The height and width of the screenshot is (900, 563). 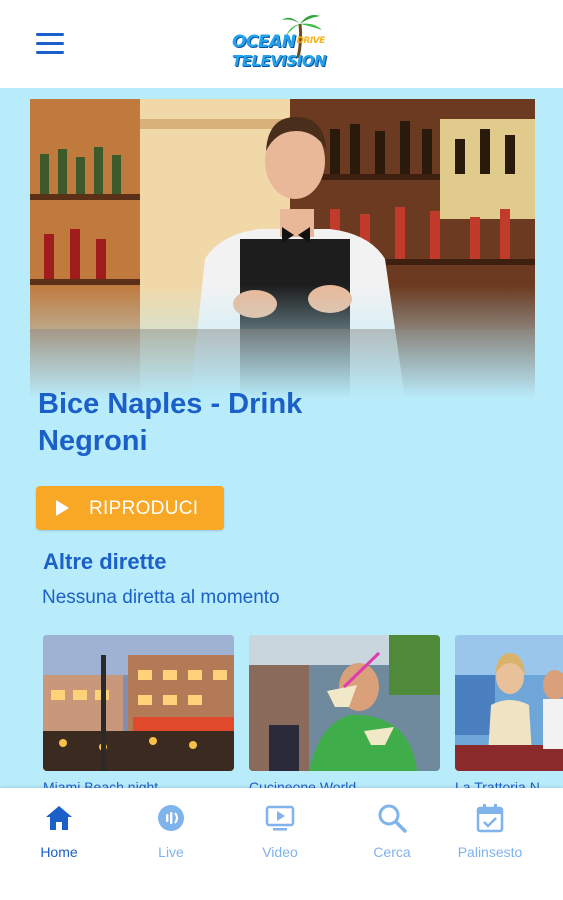 I want to click on bottom-navigation: Home Live Video Cerca Palinsesto, so click(x=281, y=844).